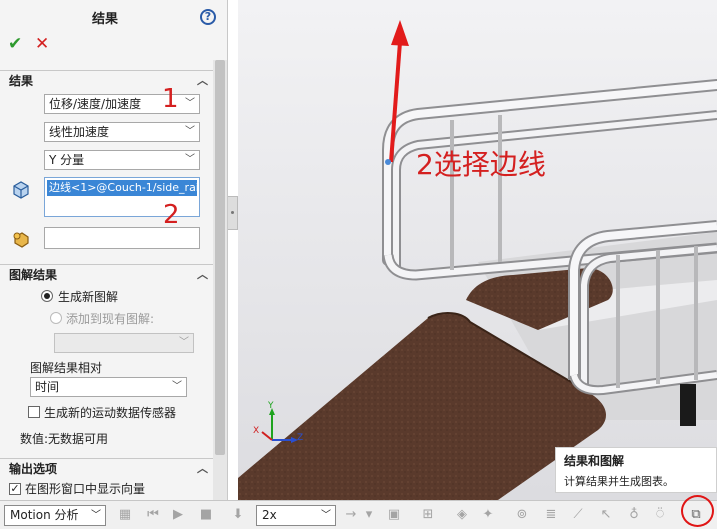 The image size is (717, 529). I want to click on triad-z-label: Z, so click(300, 438).